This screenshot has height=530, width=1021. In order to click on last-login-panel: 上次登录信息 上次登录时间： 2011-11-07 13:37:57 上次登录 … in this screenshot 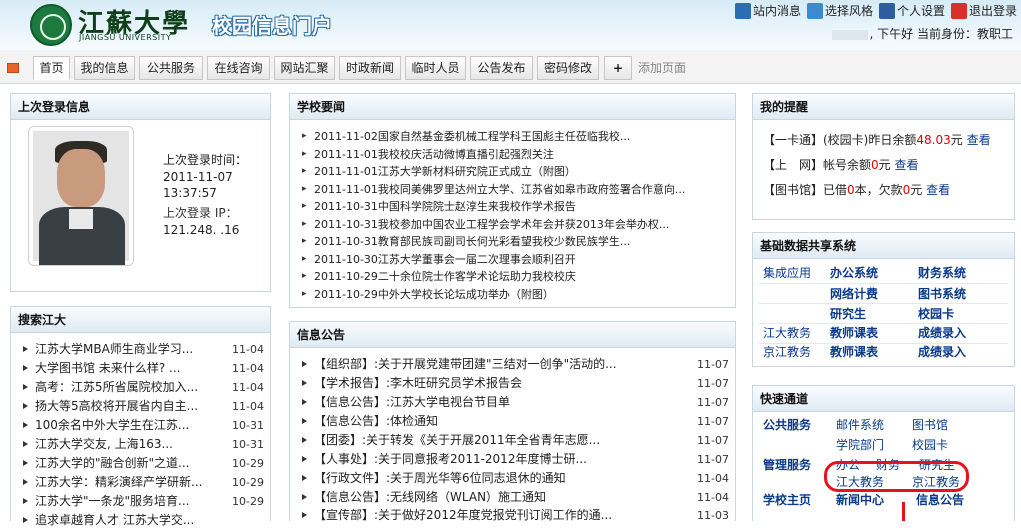, I will do `click(140, 192)`.